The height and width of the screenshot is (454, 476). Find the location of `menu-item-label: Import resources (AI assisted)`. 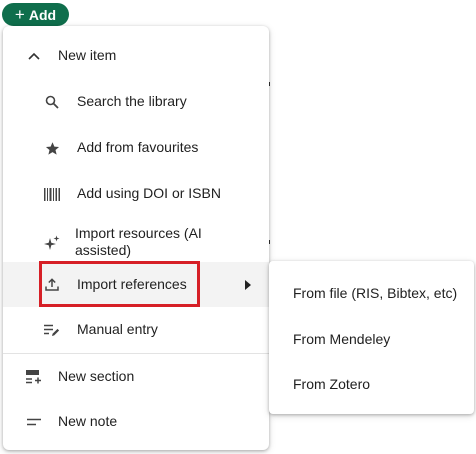

menu-item-label: Import resources (AI assisted) is located at coordinates (138, 242).